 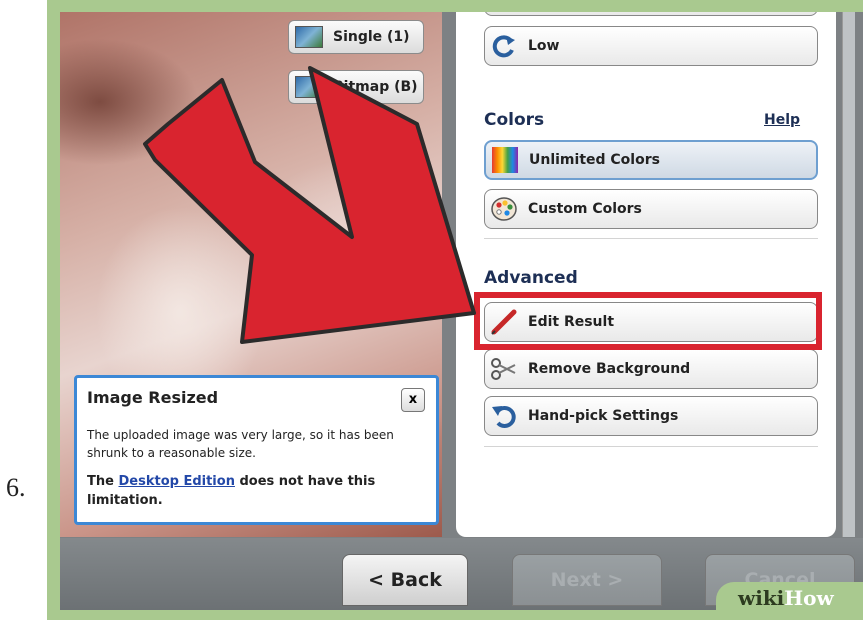 I want to click on watermark-wiki: wiki, so click(x=761, y=598).